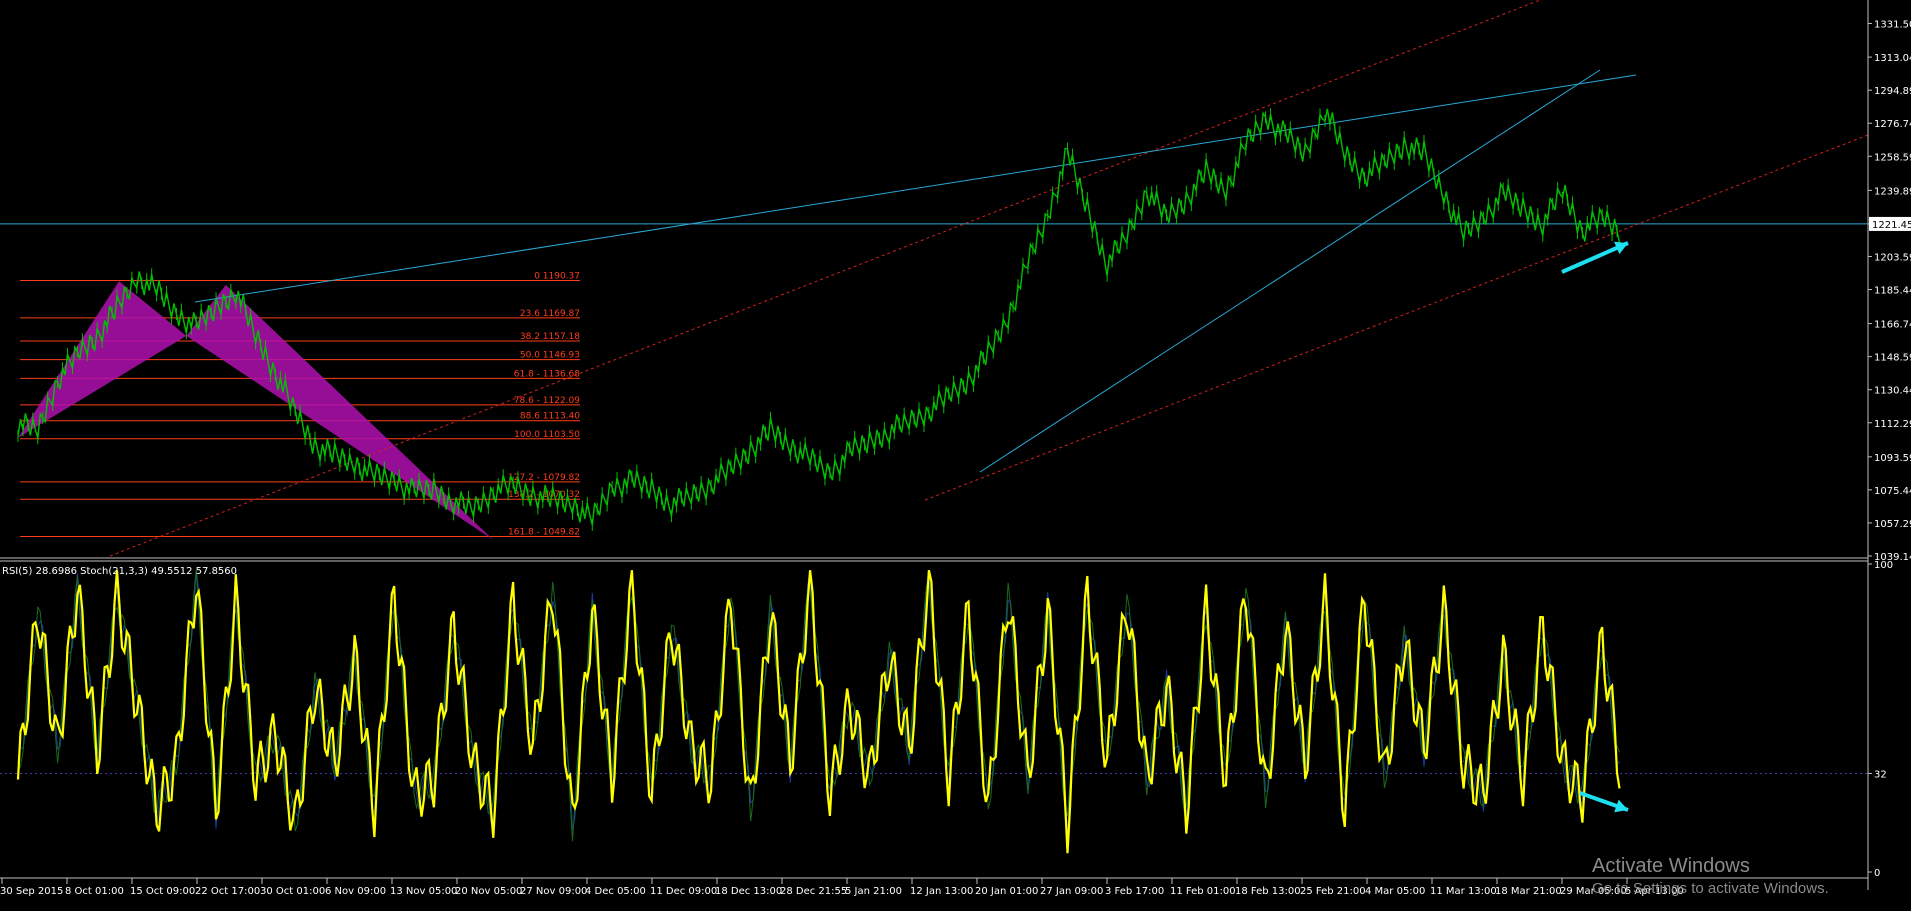 This screenshot has height=911, width=1911. What do you see at coordinates (1892, 358) in the screenshot?
I see `price-tick-label: 1148.59` at bounding box center [1892, 358].